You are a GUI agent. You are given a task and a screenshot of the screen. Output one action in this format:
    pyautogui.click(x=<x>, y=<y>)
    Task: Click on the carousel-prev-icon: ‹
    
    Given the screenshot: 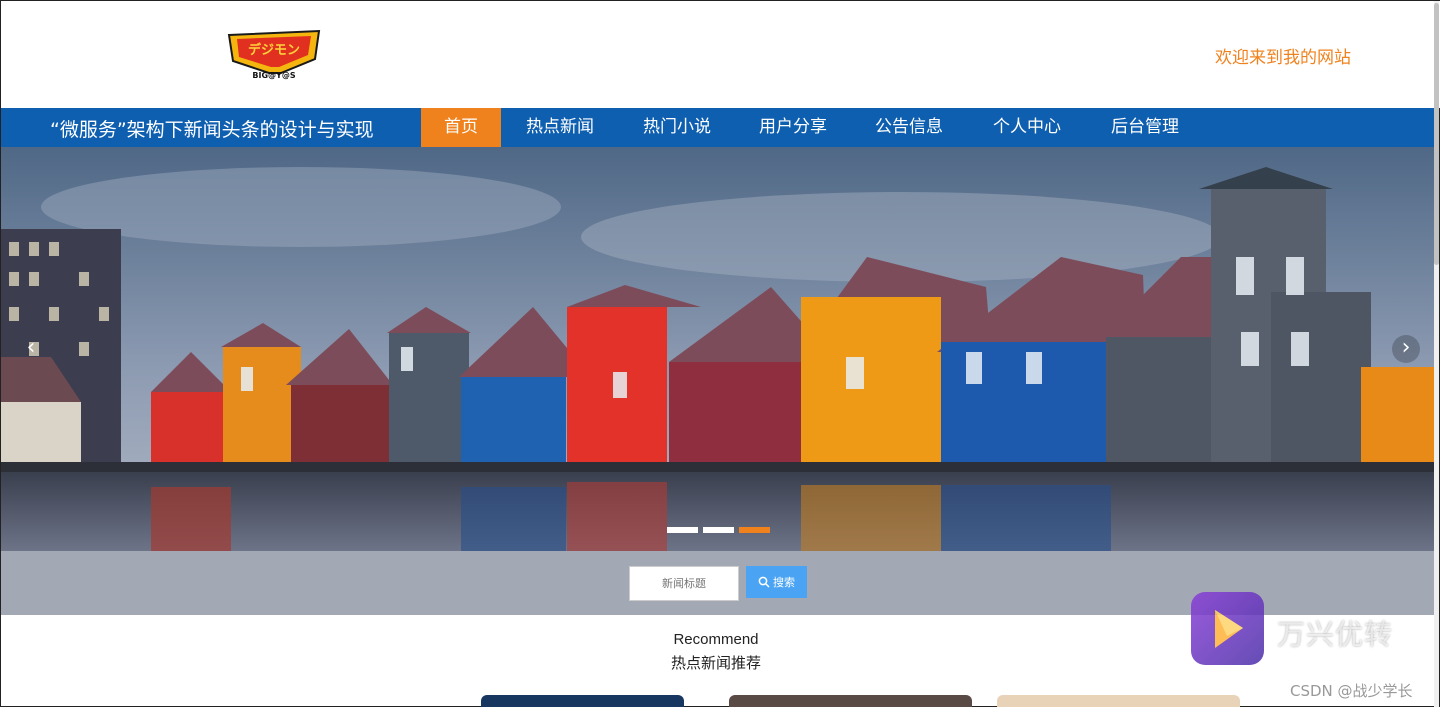 What is the action you would take?
    pyautogui.click(x=31, y=349)
    